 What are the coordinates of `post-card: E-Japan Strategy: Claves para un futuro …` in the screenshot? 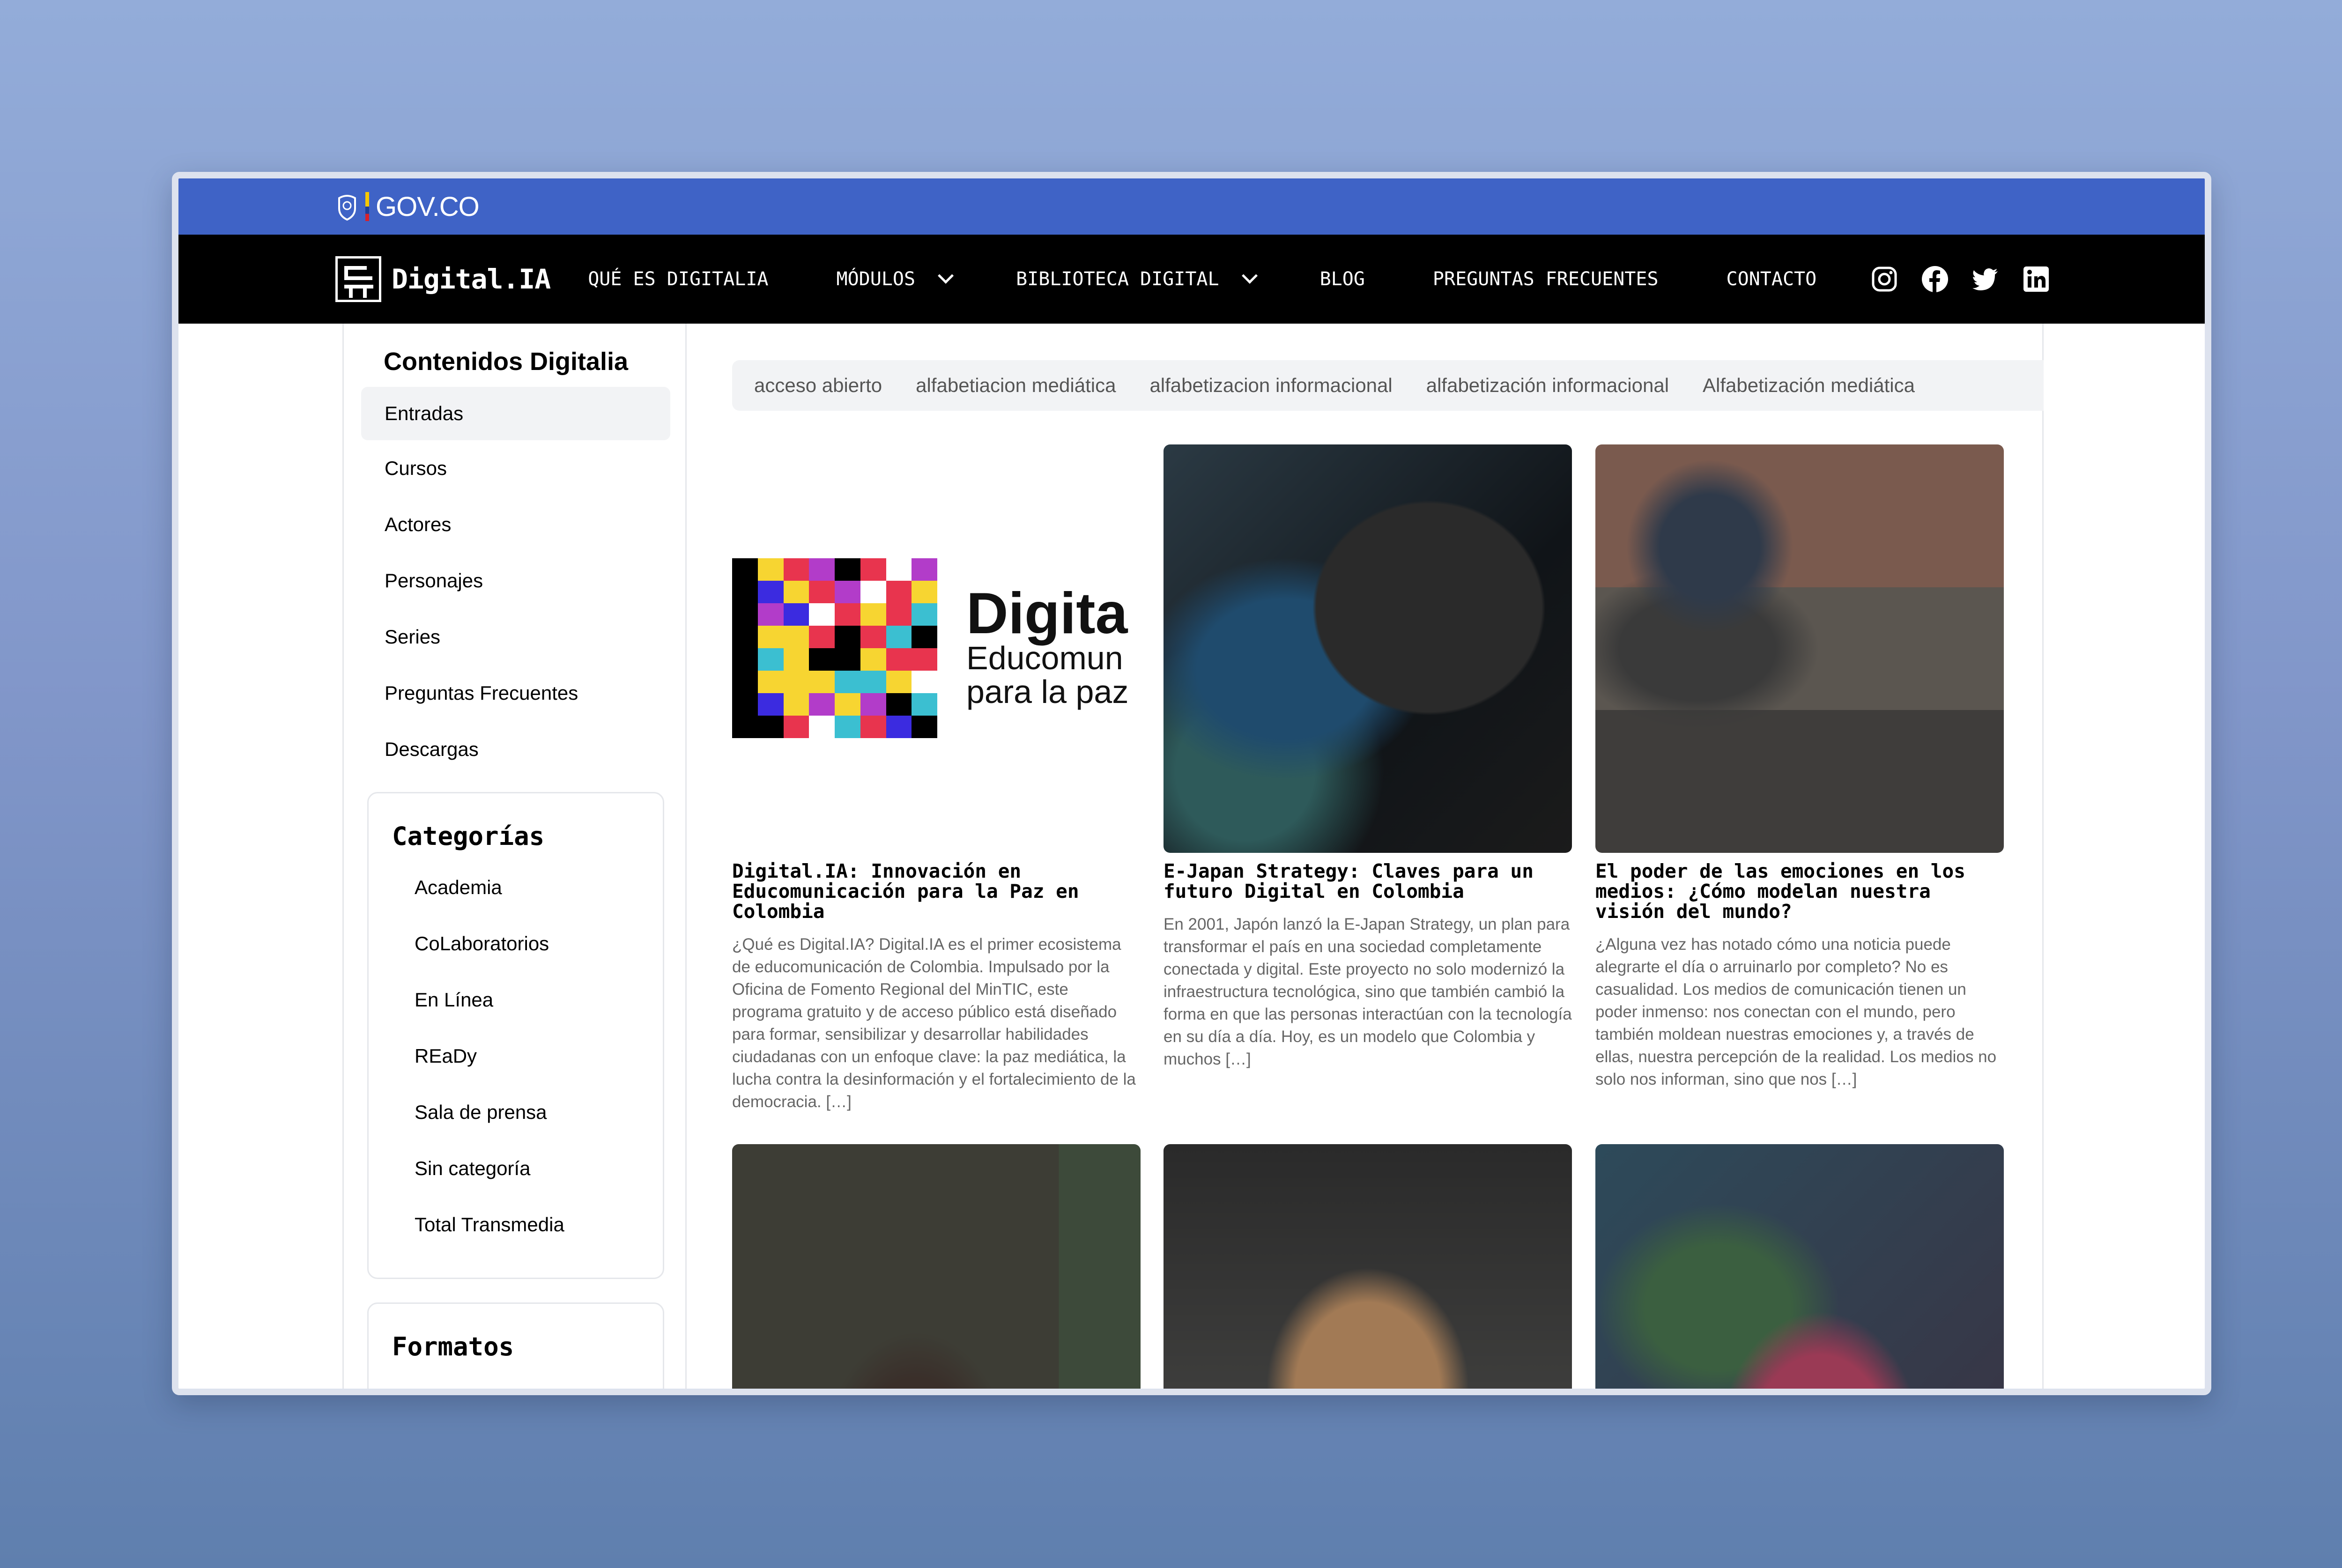 It's located at (1368, 757).